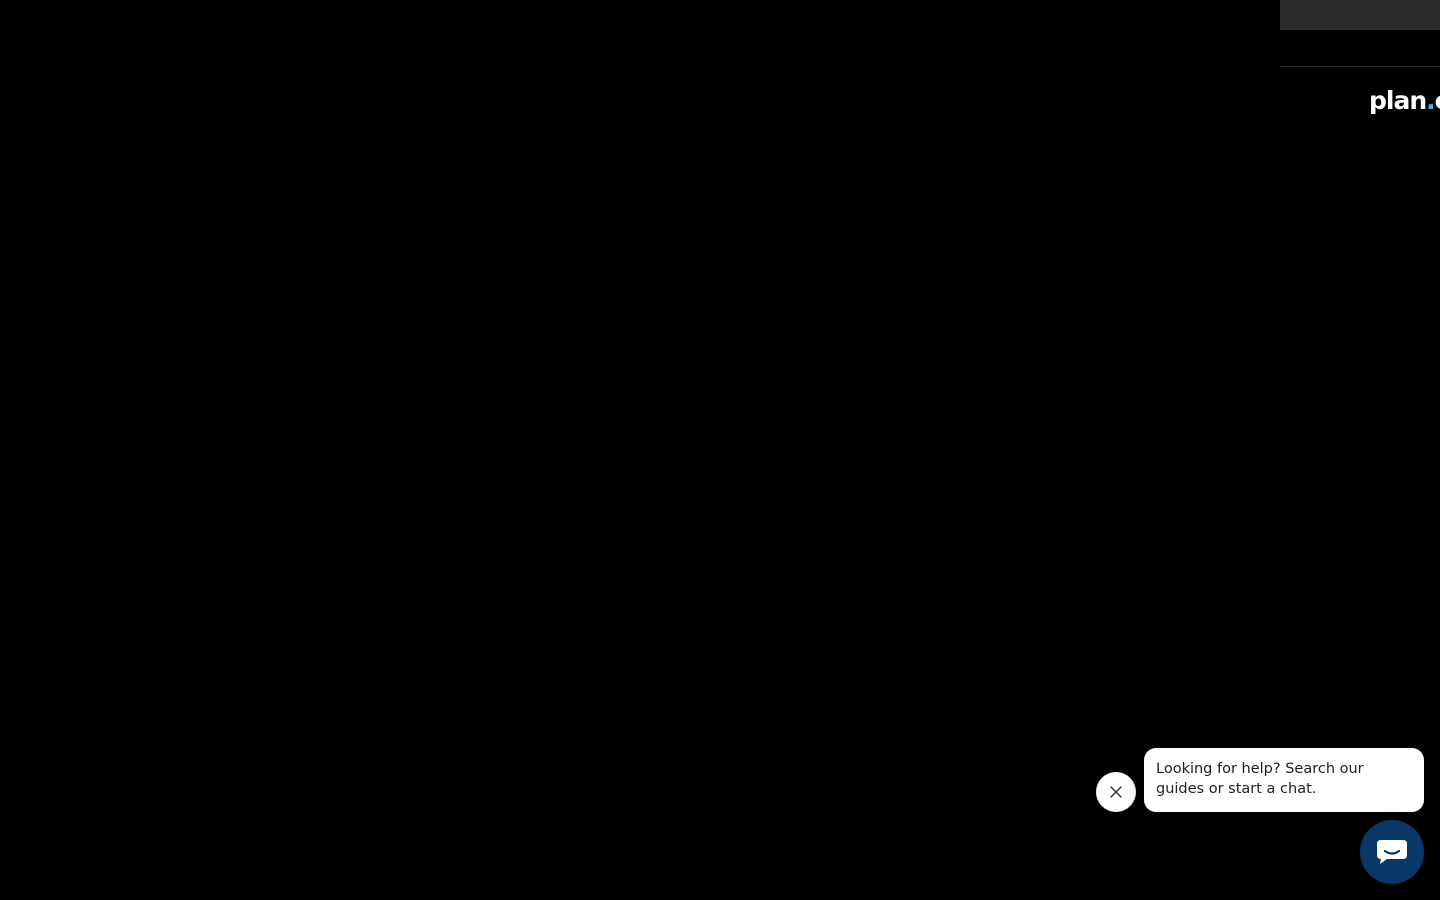 The width and height of the screenshot is (1440, 900). Describe the element at coordinates (1398, 100) in the screenshot. I see `brand-logo-text: plan` at that location.